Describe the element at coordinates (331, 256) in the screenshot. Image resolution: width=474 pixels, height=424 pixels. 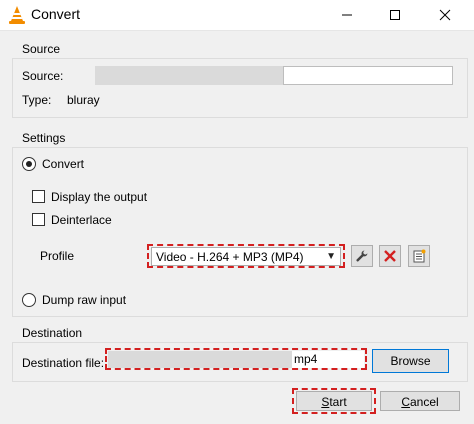
I see `chevron-down-icon: ▼` at that location.